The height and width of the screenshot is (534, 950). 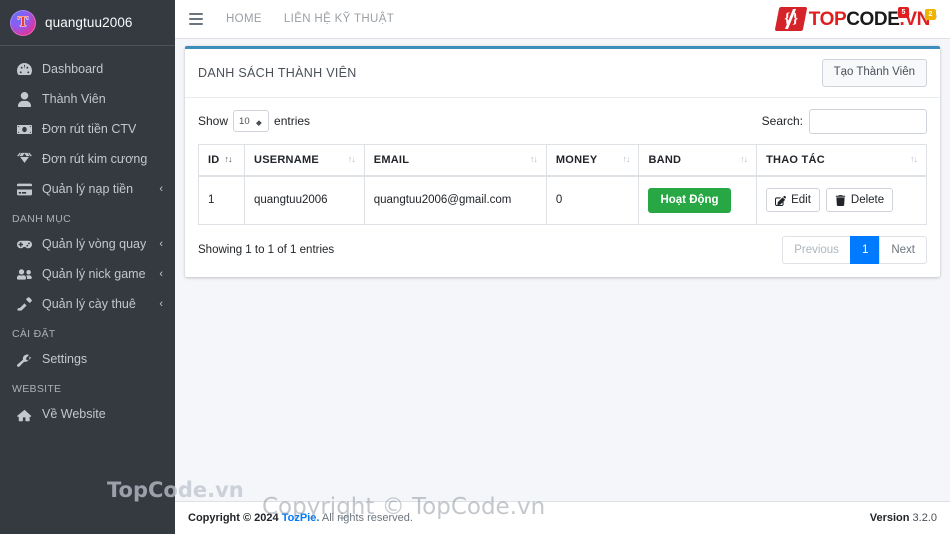 I want to click on sidebar-item-settings: Settings, so click(x=87, y=359).